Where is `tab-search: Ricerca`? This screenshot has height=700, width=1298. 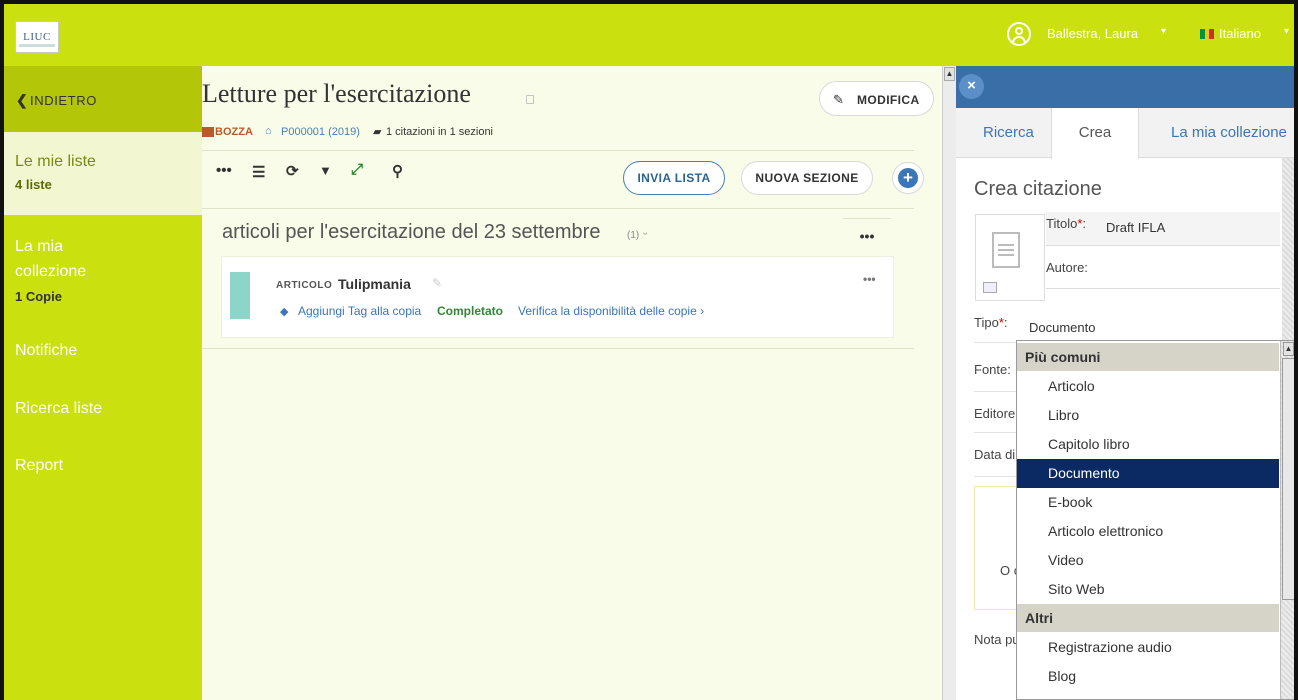 tab-search: Ricerca is located at coordinates (1008, 133).